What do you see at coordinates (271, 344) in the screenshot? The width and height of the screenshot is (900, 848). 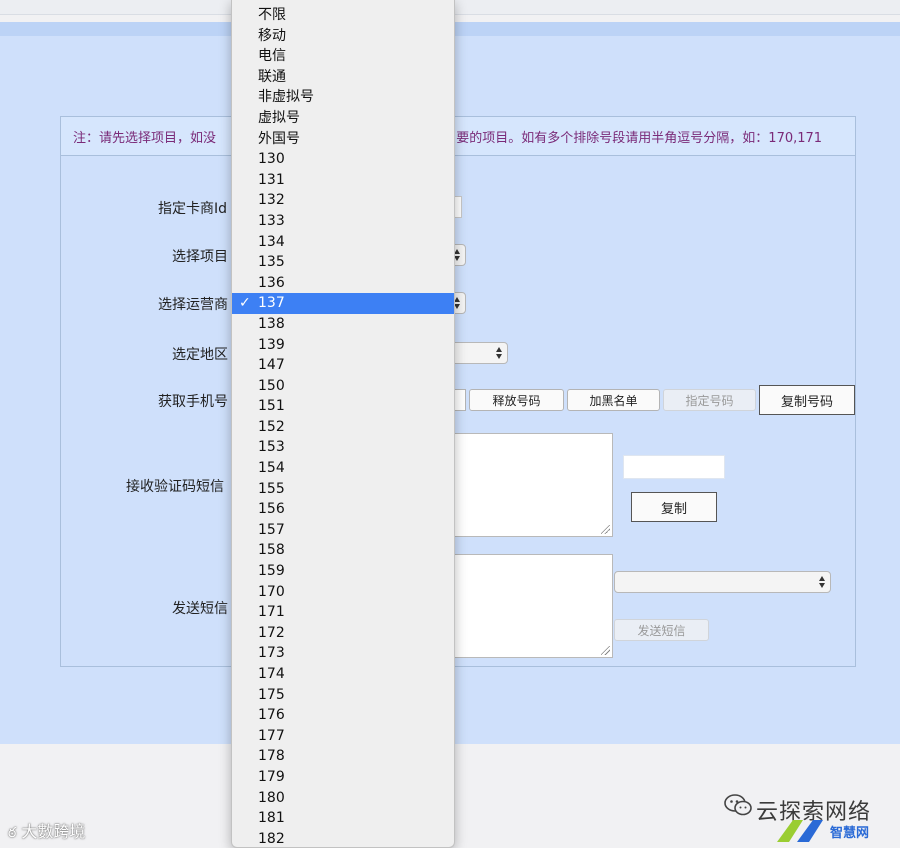 I see `dropdown-option-label: 139` at bounding box center [271, 344].